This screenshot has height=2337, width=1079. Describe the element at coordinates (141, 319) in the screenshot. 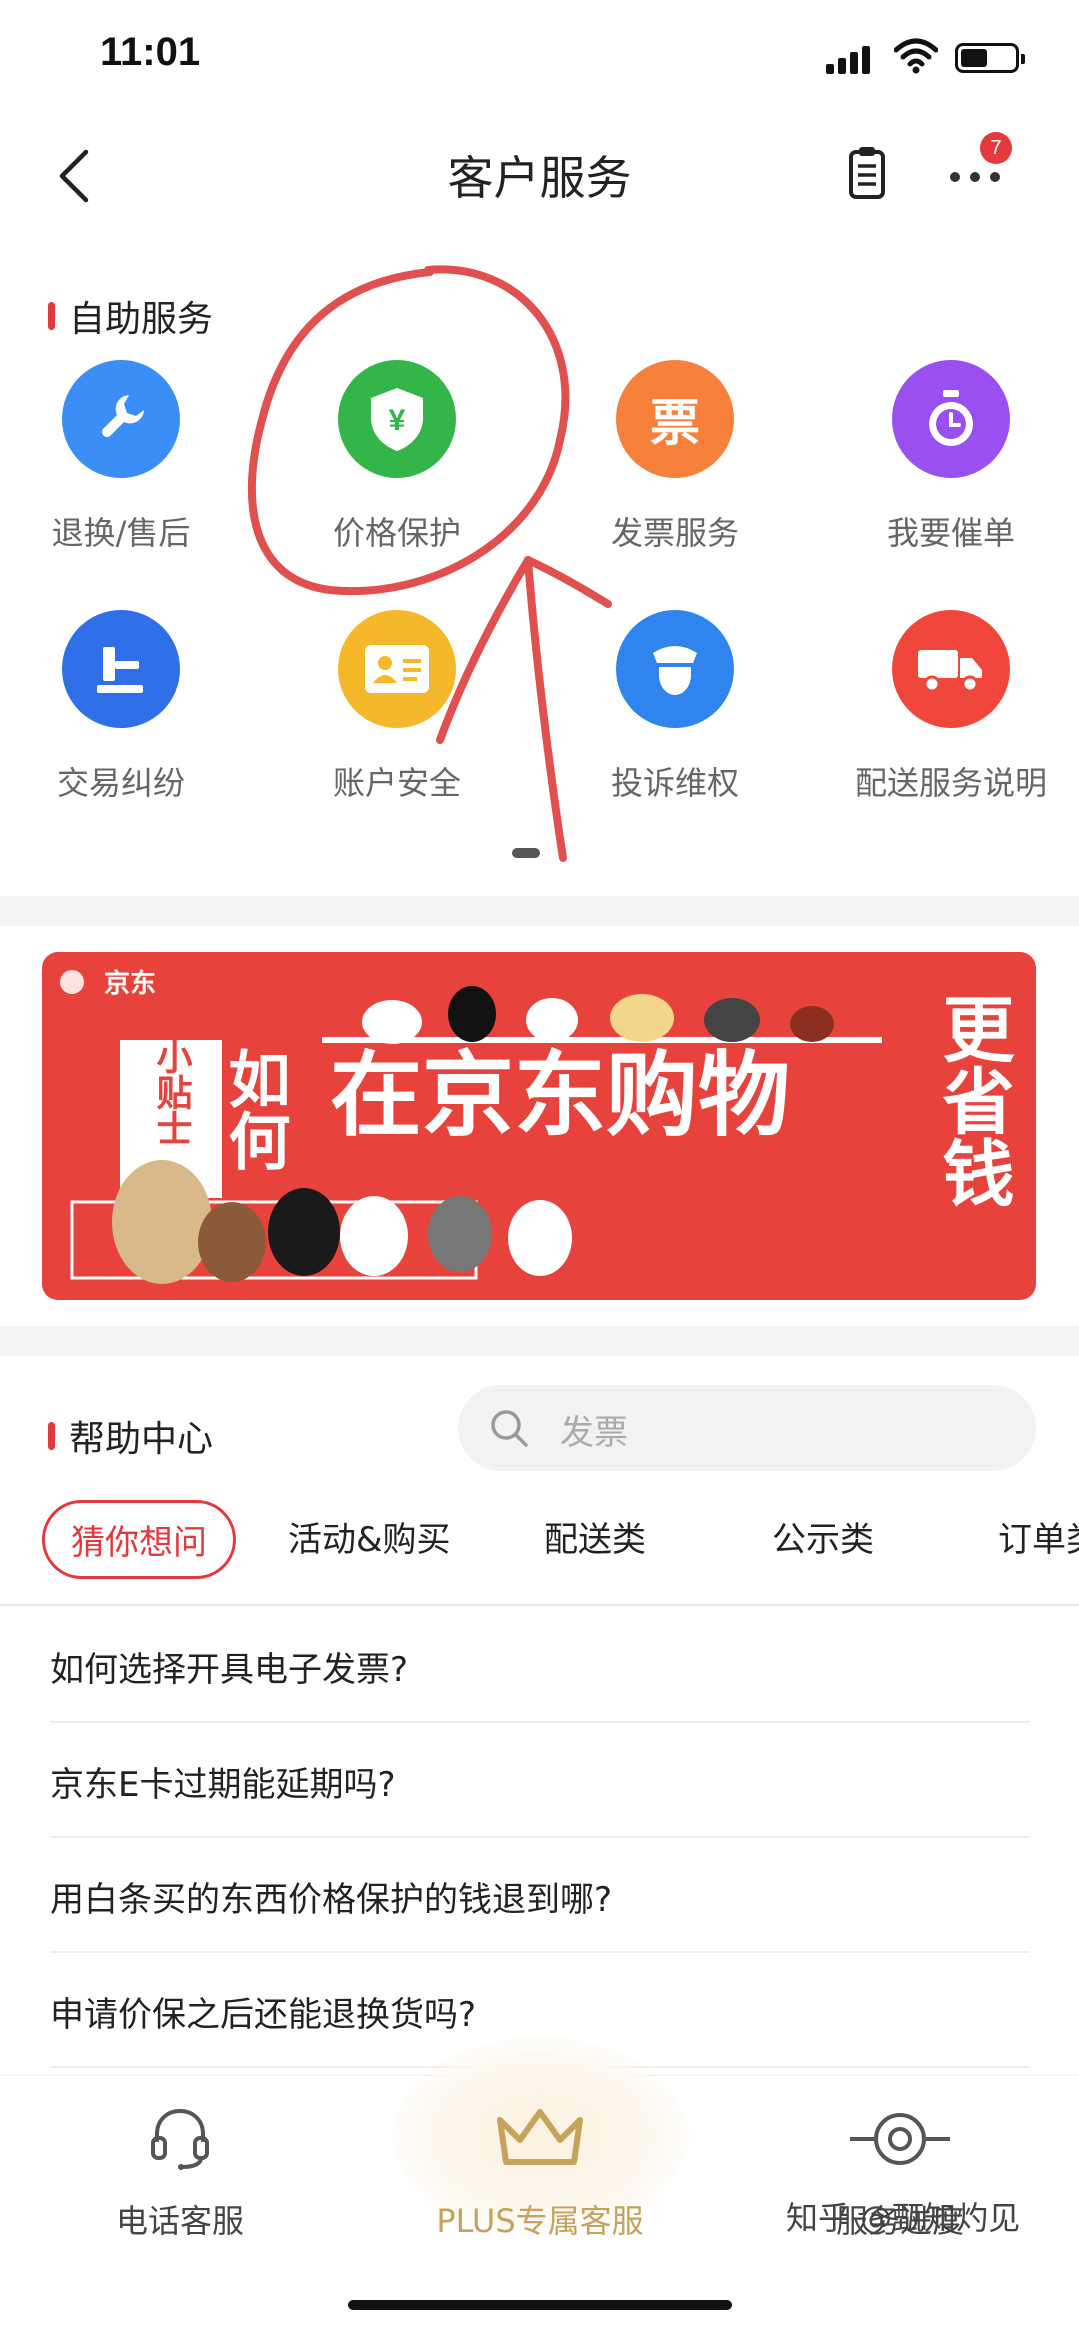

I see `self-service-title: 自助服务` at that location.